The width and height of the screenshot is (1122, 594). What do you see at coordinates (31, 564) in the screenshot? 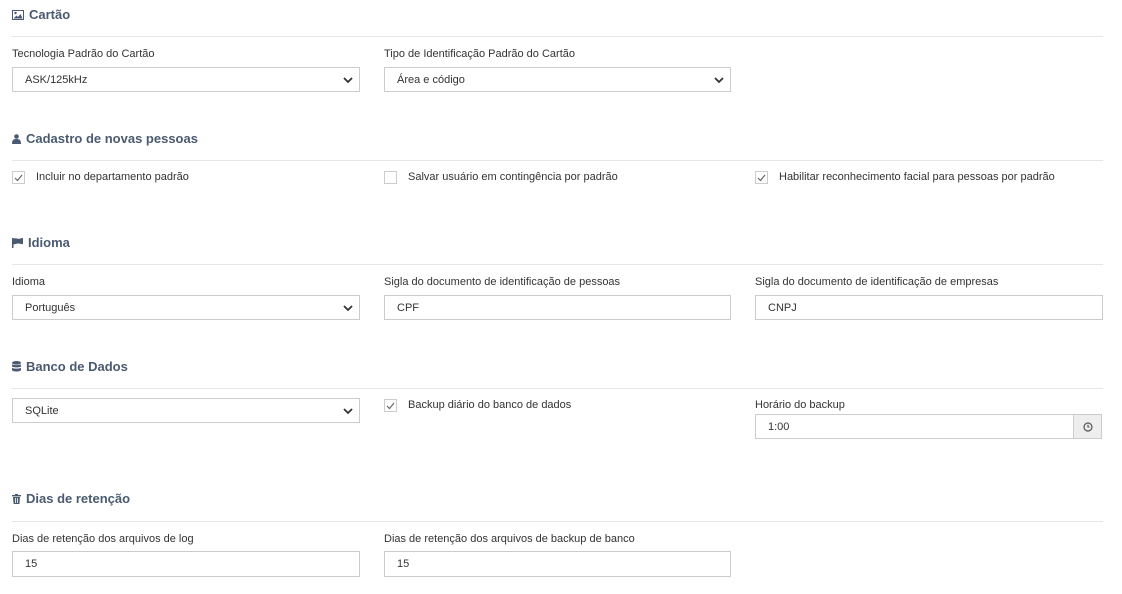
I see `retencao-log-value: 15` at bounding box center [31, 564].